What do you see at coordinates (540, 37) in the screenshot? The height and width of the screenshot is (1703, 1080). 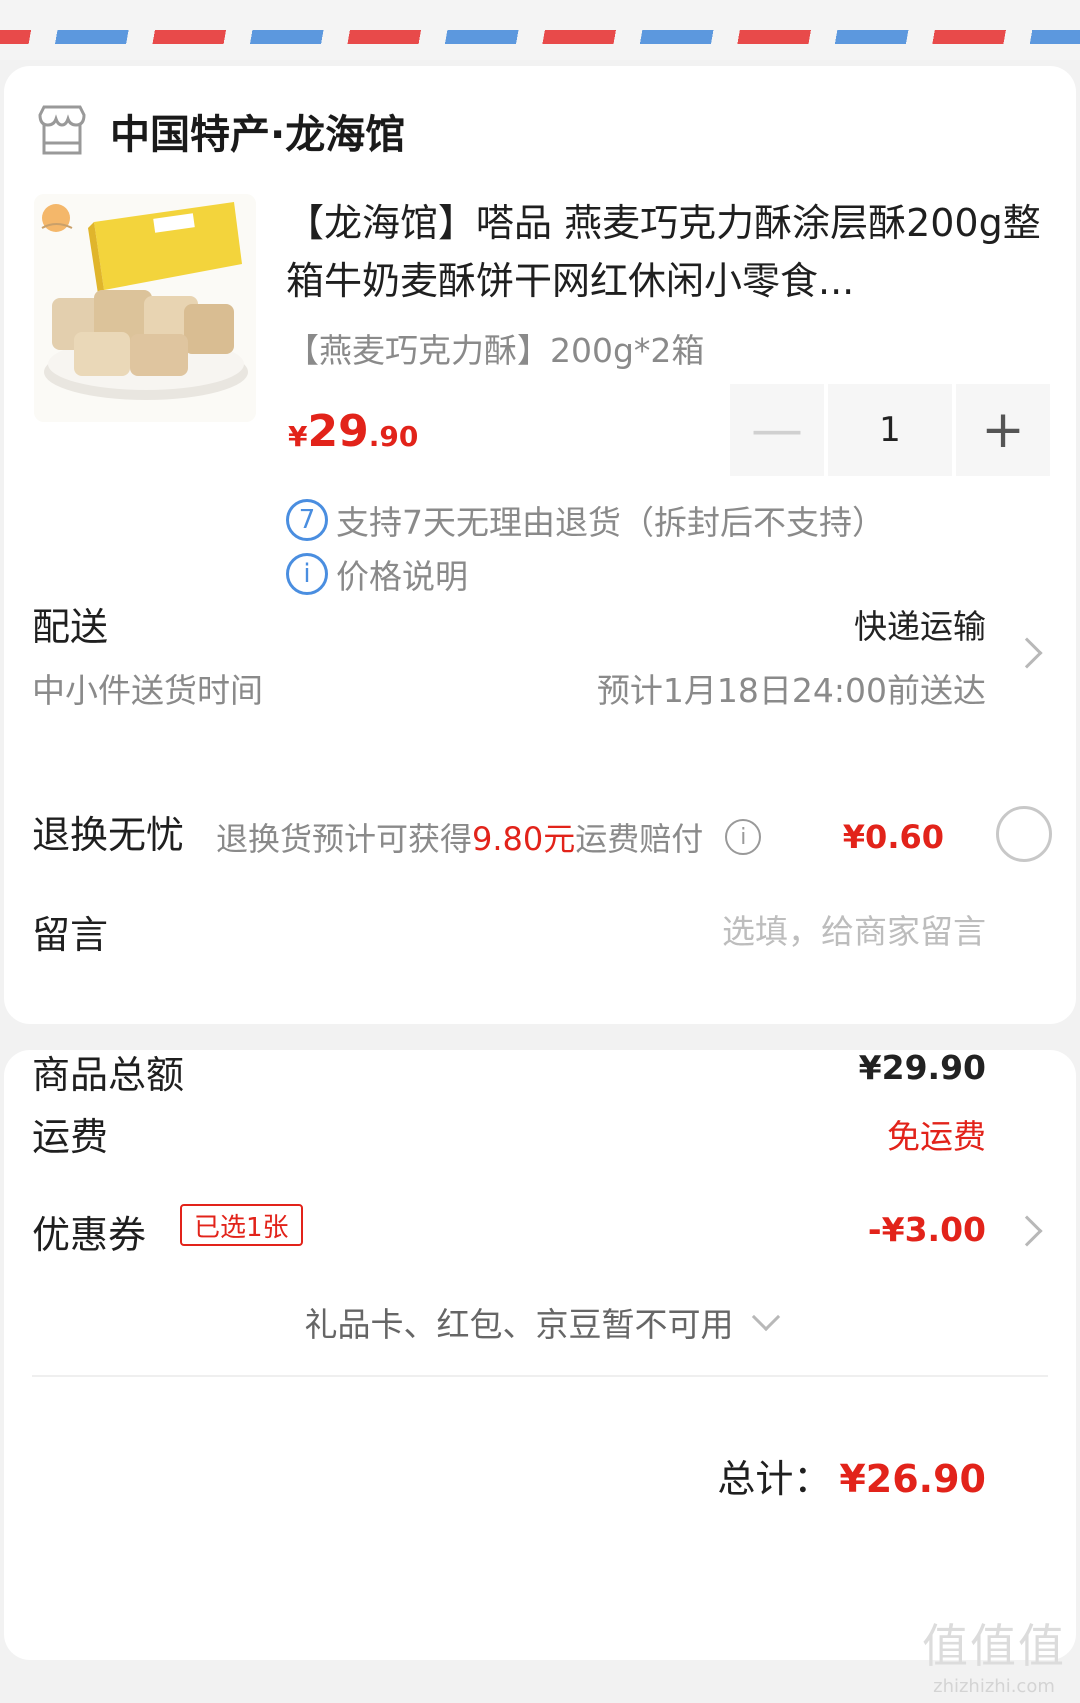 I see `airmail-stripe` at bounding box center [540, 37].